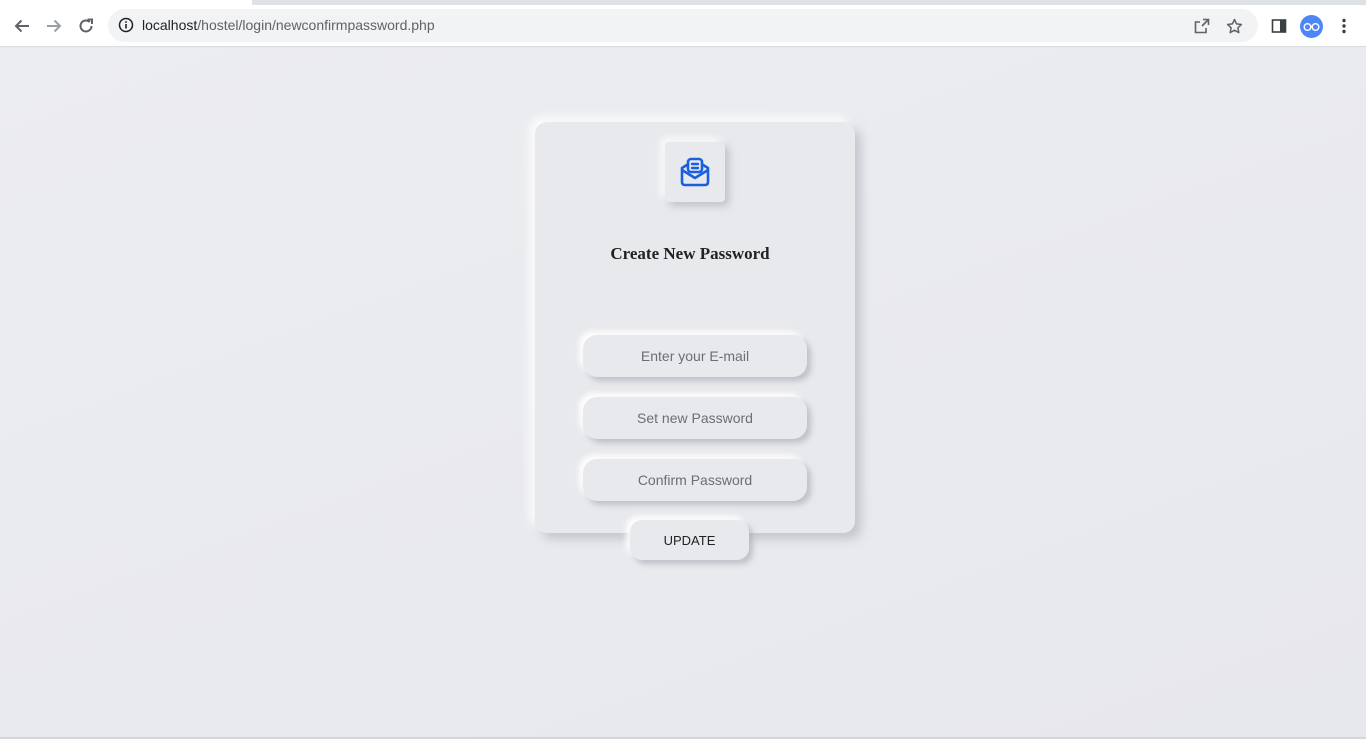 This screenshot has height=739, width=1366. I want to click on glasses-icon, so click(1311, 27).